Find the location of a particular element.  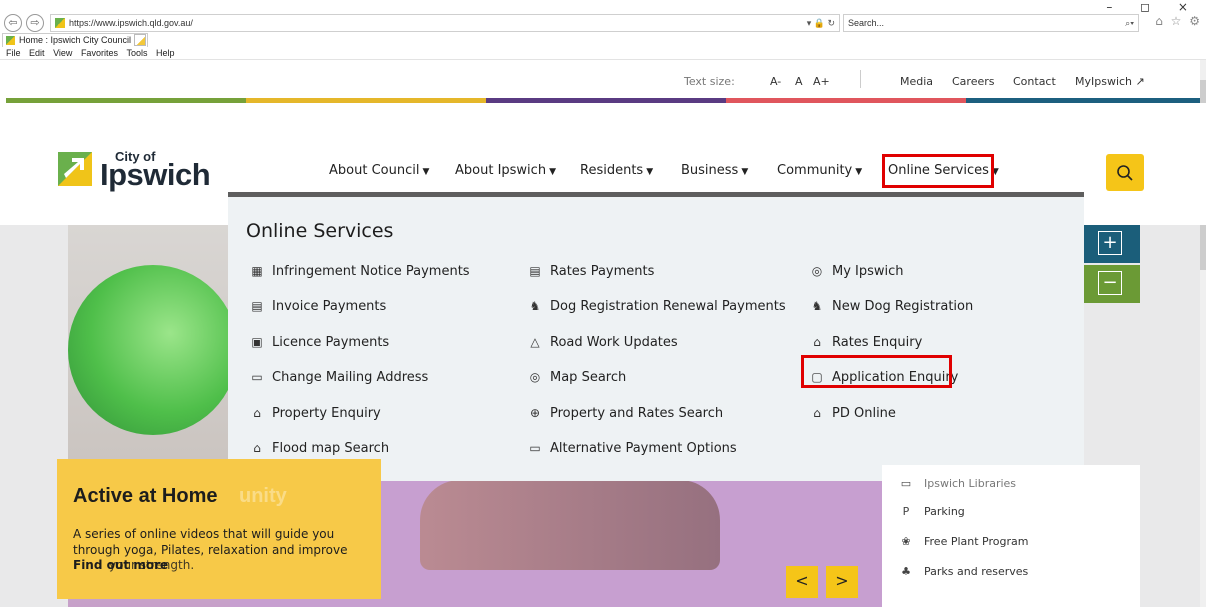

promo-title: Active at Home is located at coordinates (145, 496).